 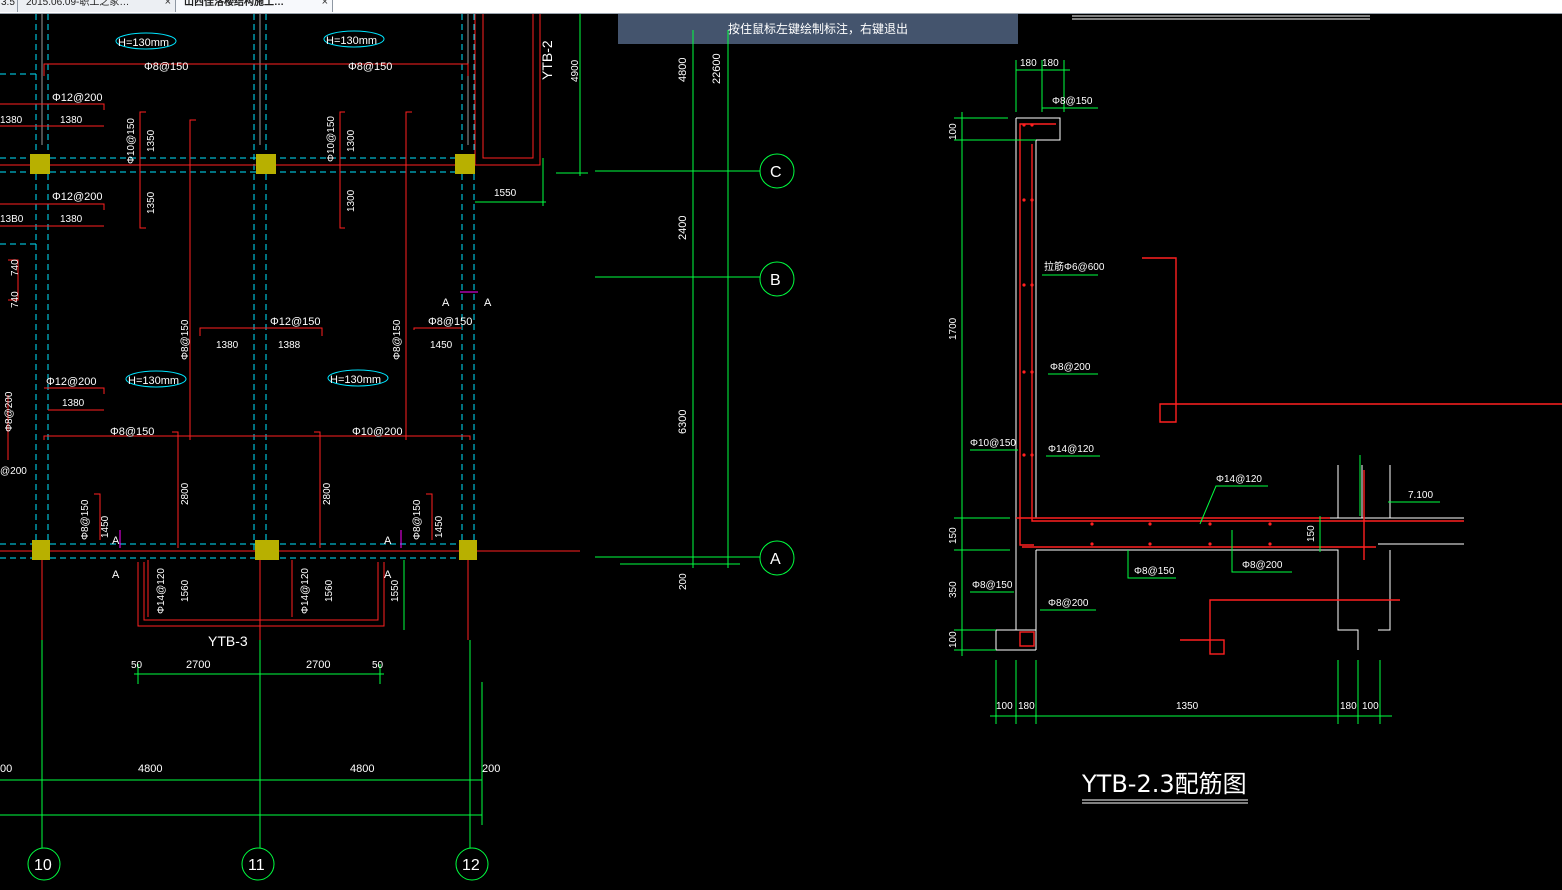 What do you see at coordinates (295, 322) in the screenshot?
I see `rebar-label: Φ12@150` at bounding box center [295, 322].